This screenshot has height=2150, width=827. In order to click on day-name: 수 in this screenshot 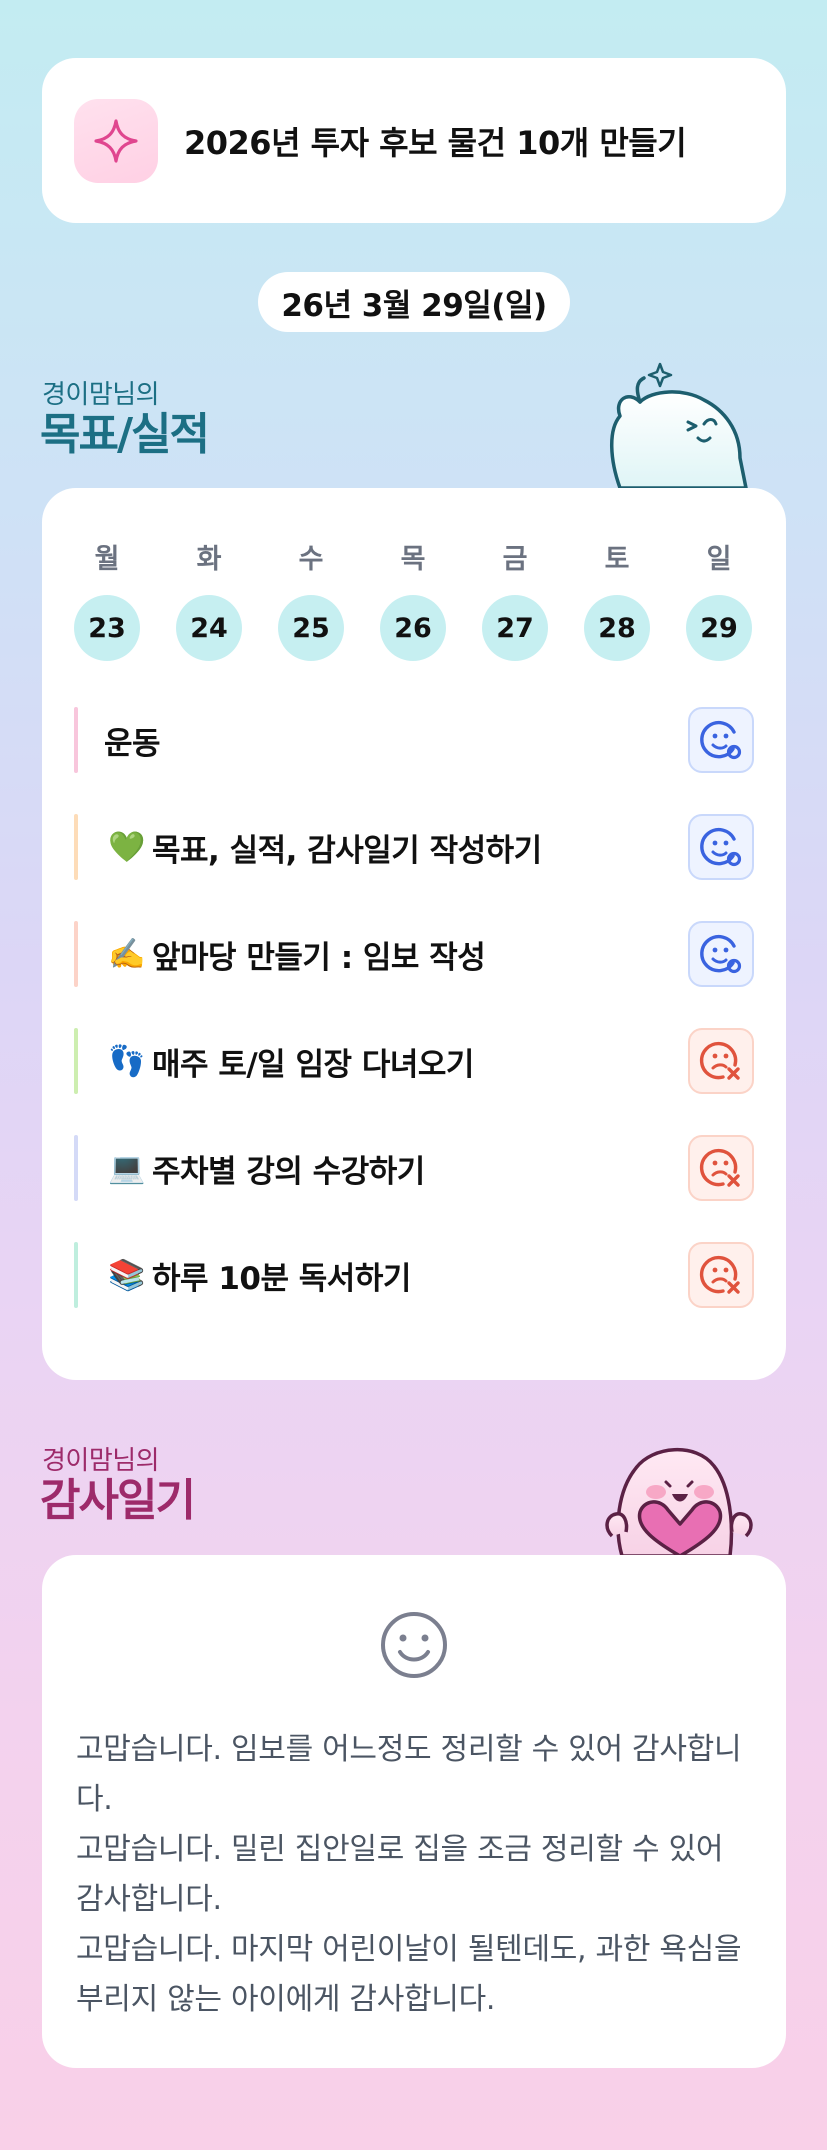, I will do `click(311, 559)`.